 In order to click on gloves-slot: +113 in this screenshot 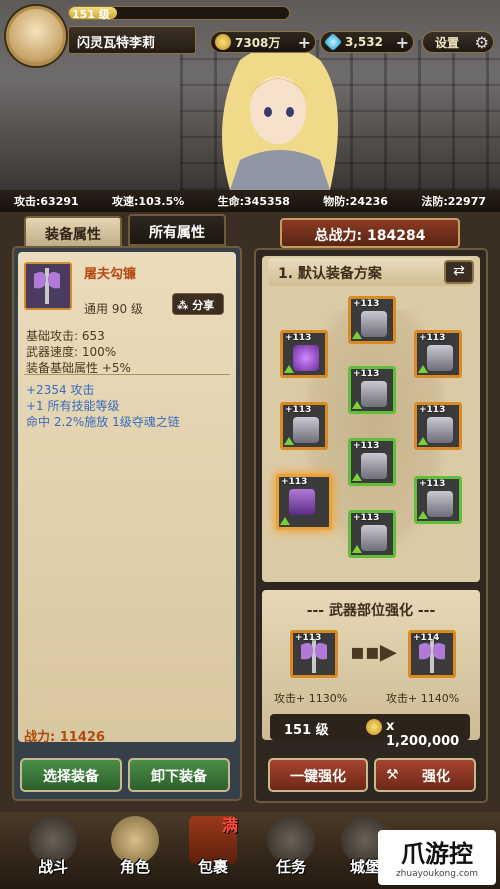, I will do `click(438, 354)`.